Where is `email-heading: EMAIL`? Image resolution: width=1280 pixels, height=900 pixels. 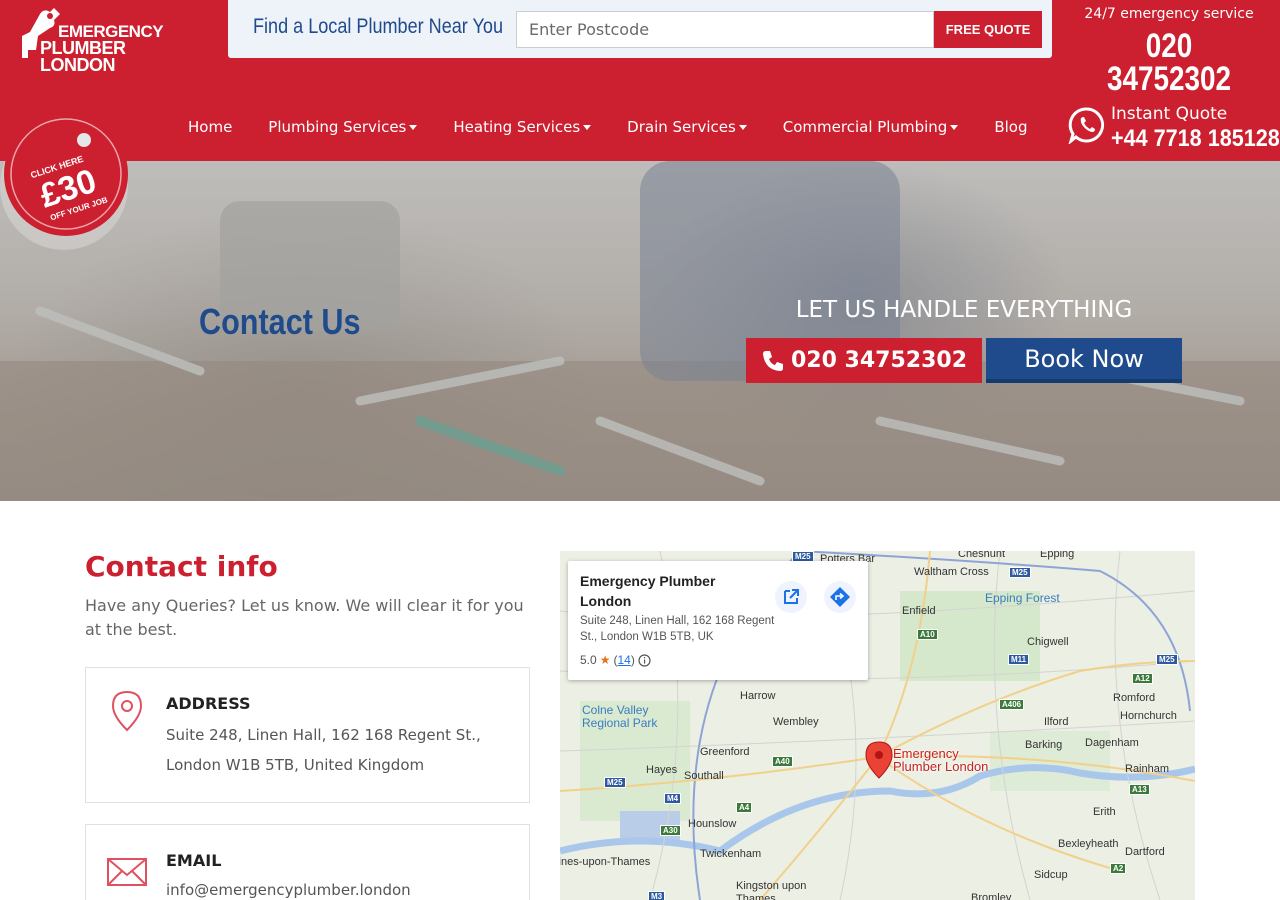
email-heading: EMAIL is located at coordinates (194, 860).